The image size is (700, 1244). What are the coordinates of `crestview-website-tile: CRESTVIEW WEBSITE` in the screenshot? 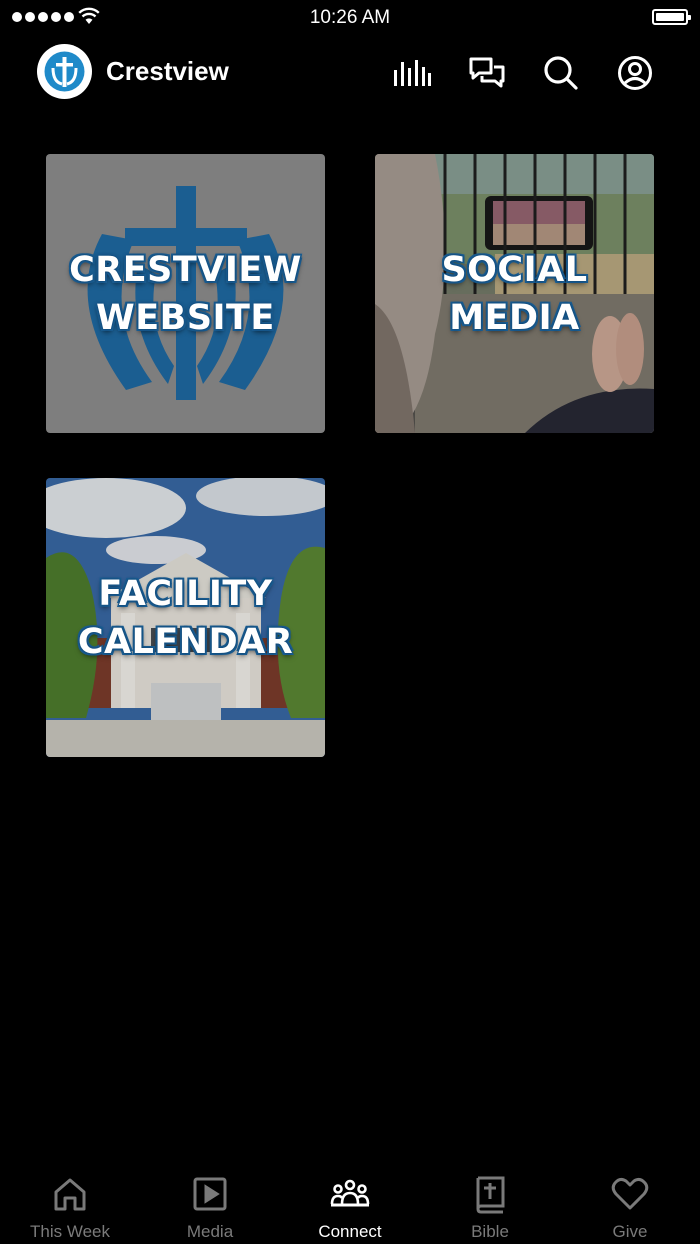 It's located at (185, 293).